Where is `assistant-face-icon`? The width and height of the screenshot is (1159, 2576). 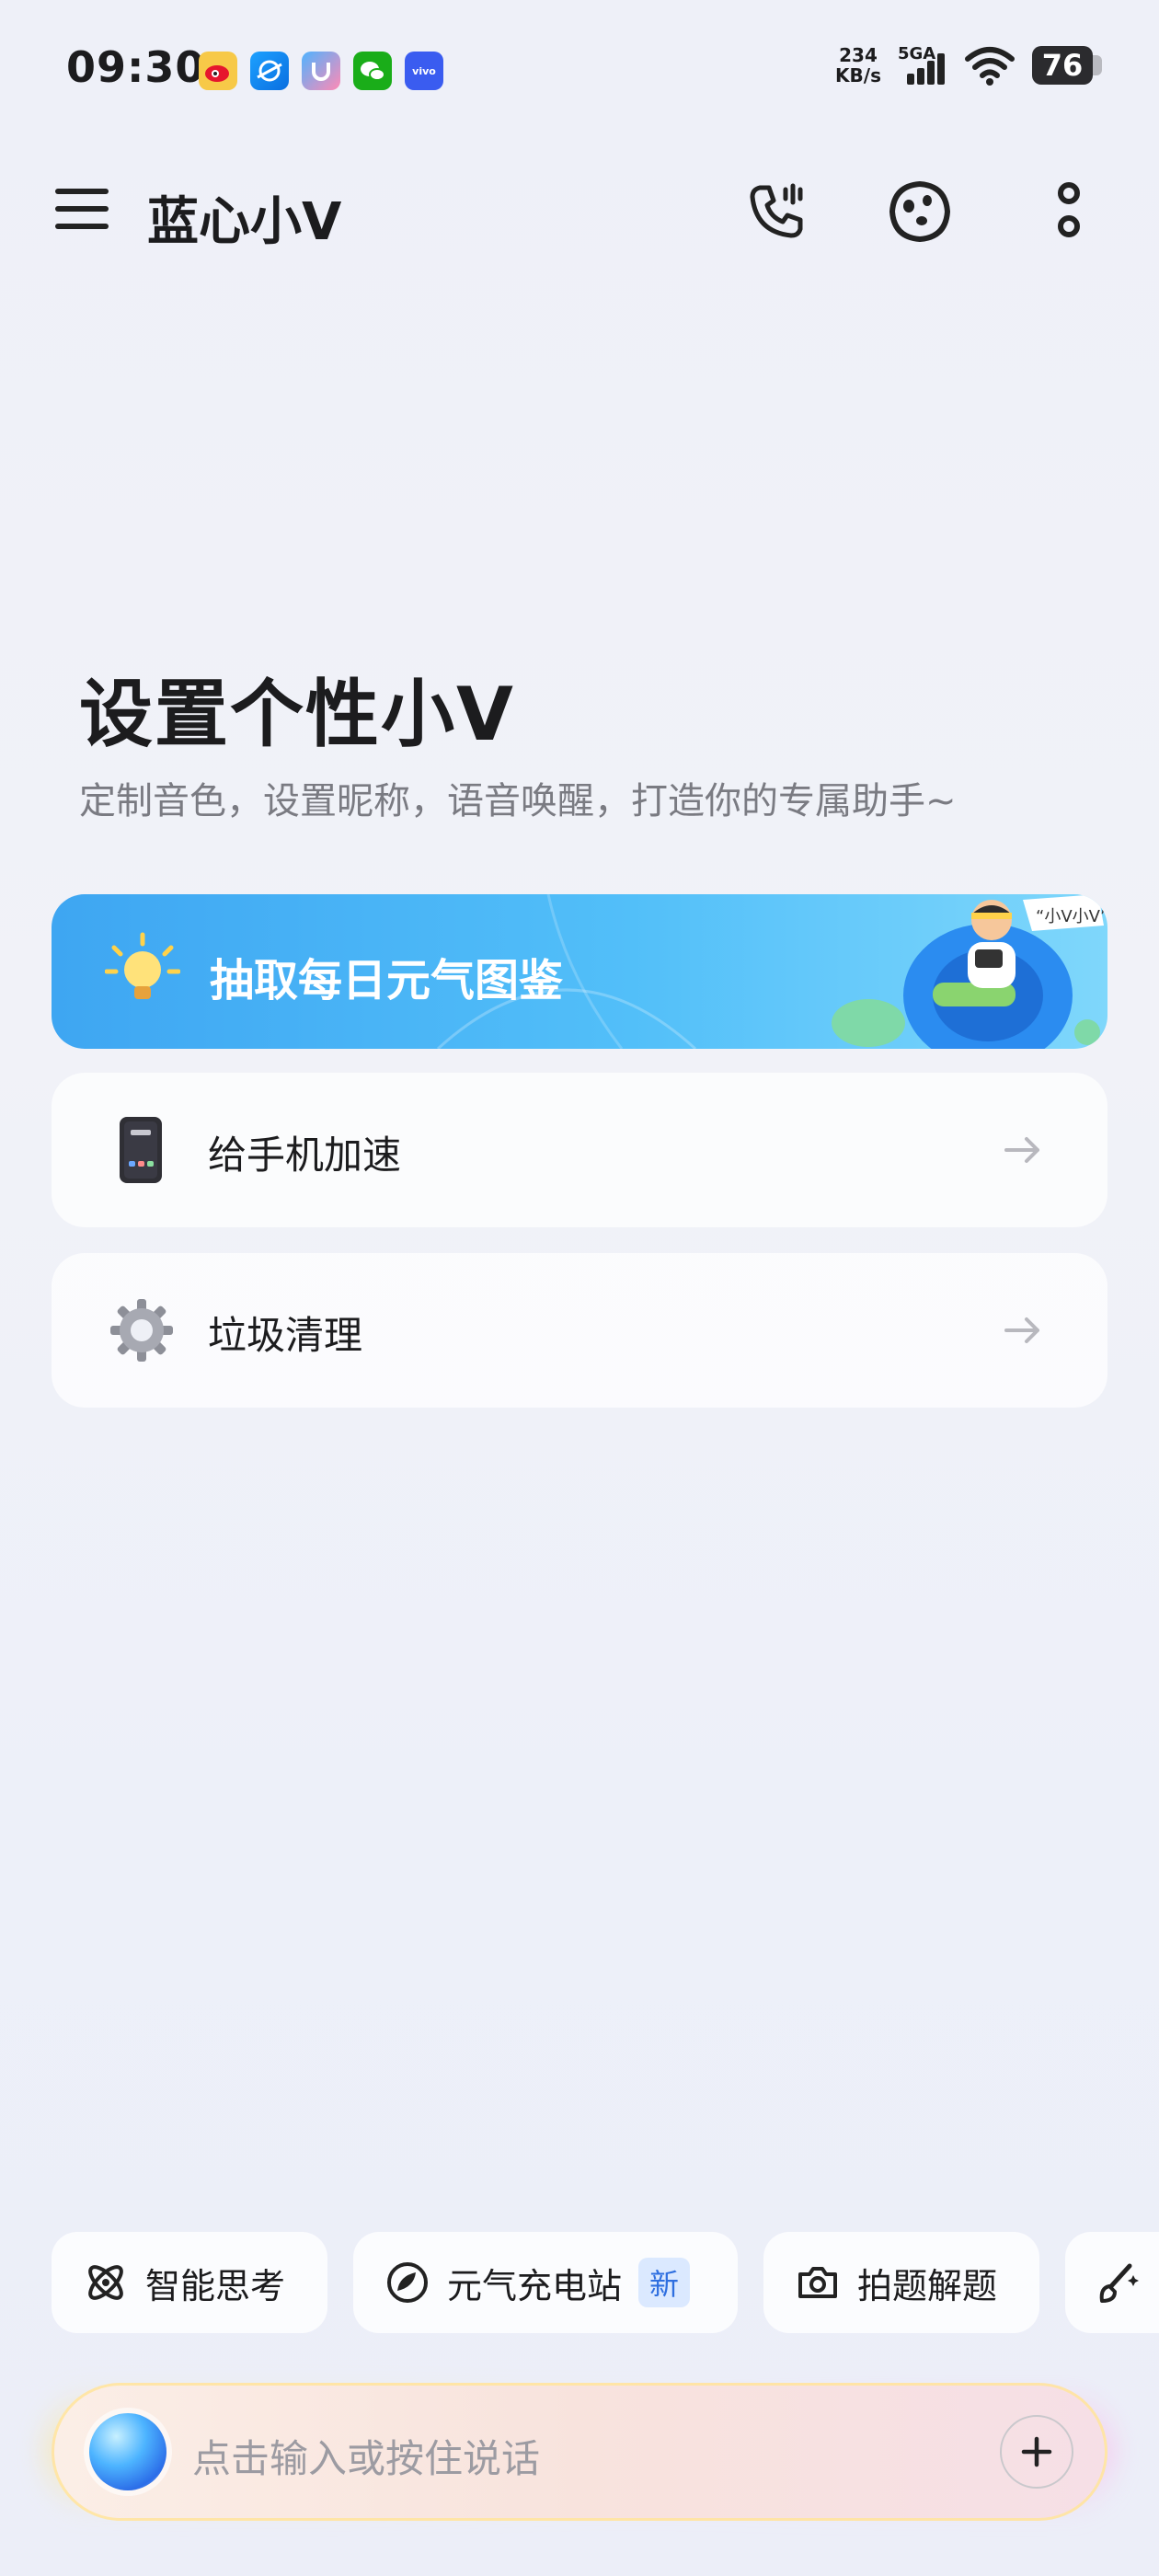 assistant-face-icon is located at coordinates (920, 211).